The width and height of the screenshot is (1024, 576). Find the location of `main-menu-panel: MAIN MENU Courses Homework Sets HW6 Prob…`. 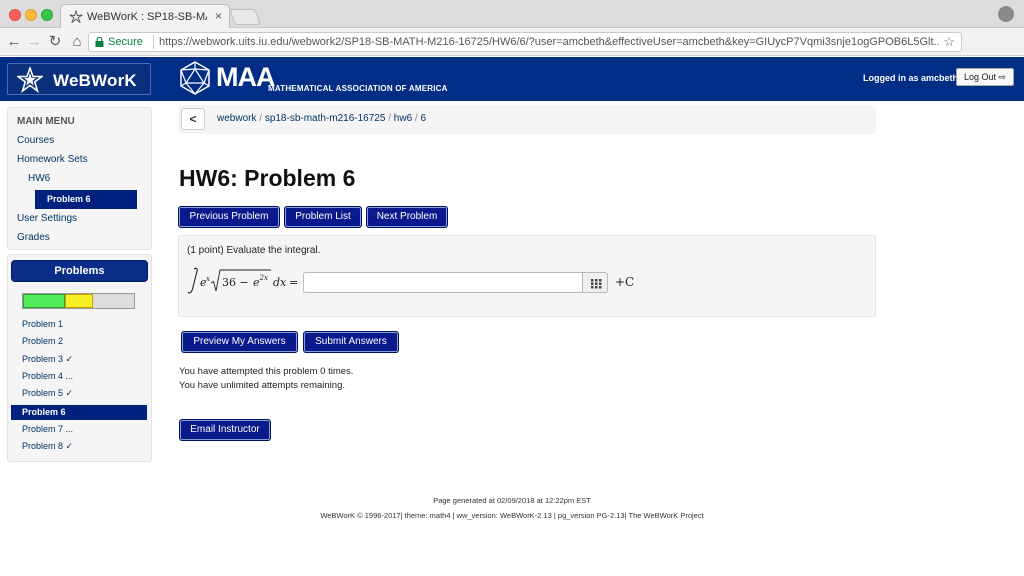

main-menu-panel: MAIN MENU Courses Homework Sets HW6 Prob… is located at coordinates (79, 178).